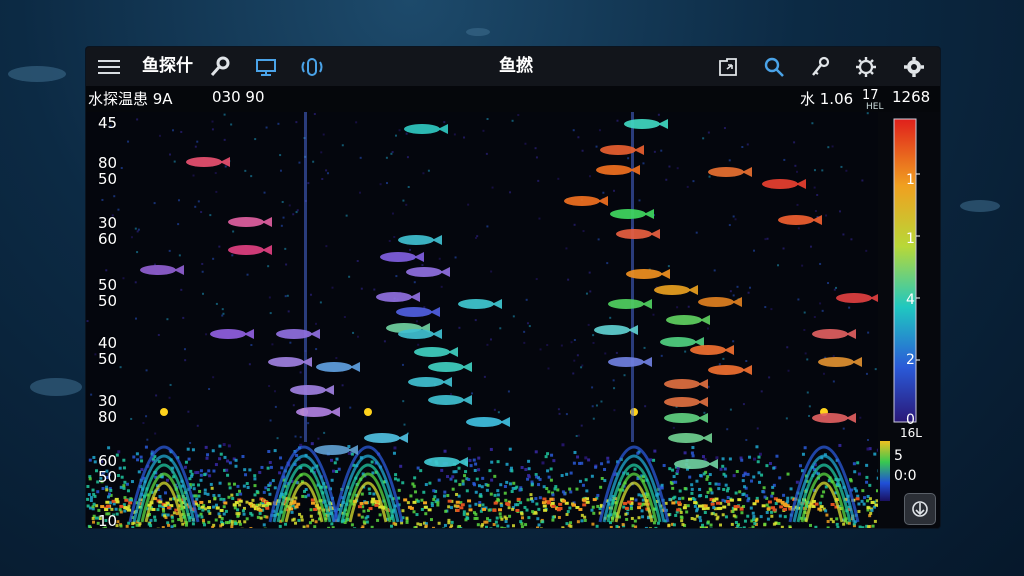  Describe the element at coordinates (728, 66) in the screenshot. I see `export-icon` at that location.